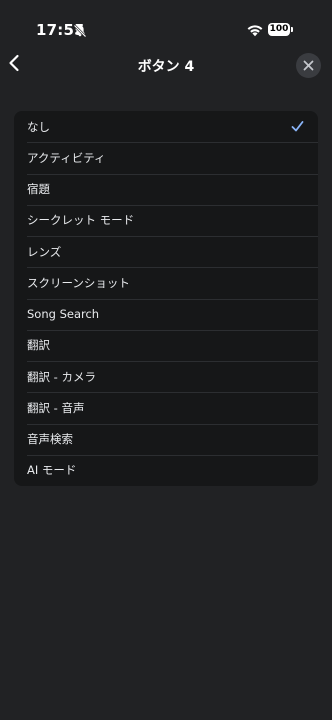 The height and width of the screenshot is (720, 332). I want to click on close-button, so click(308, 65).